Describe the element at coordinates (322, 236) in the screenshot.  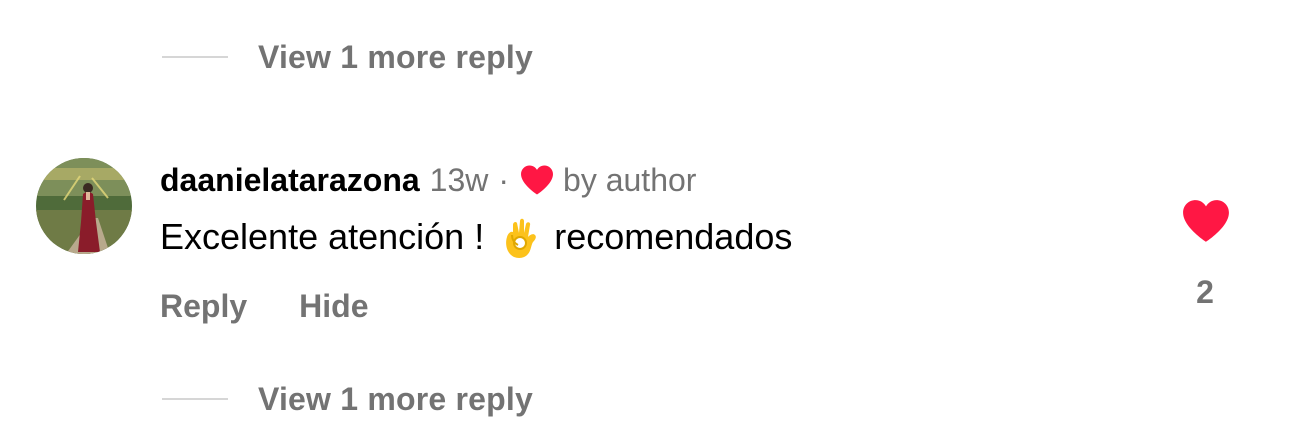
I see `comment-text-part-1: Excelente atención !` at that location.